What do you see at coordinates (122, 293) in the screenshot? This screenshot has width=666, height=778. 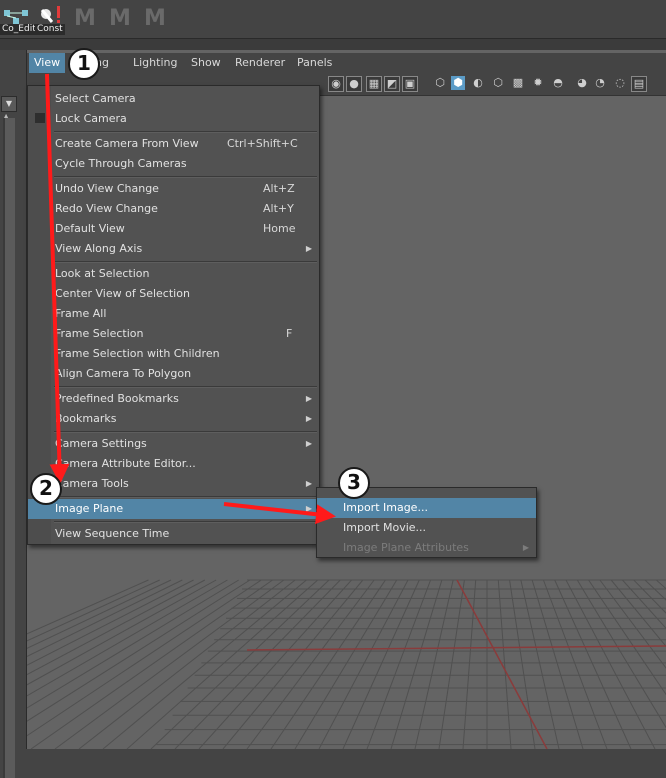 I see `menu-item-label: Center View of Selection` at bounding box center [122, 293].